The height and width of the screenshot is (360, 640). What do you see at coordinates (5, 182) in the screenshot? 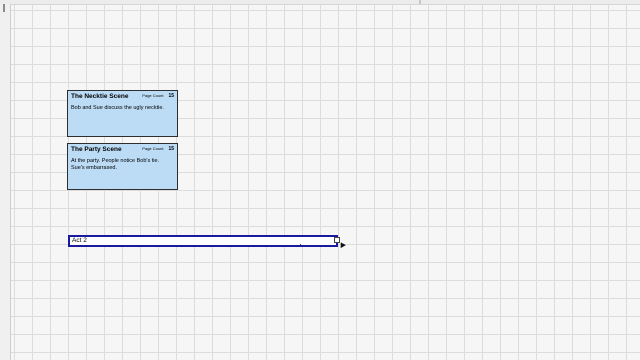
I see `left-scroll-edge` at bounding box center [5, 182].